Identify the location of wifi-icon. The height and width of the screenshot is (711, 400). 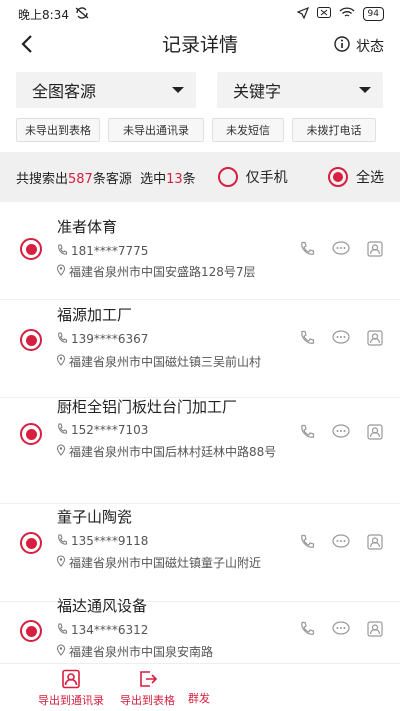
(347, 14).